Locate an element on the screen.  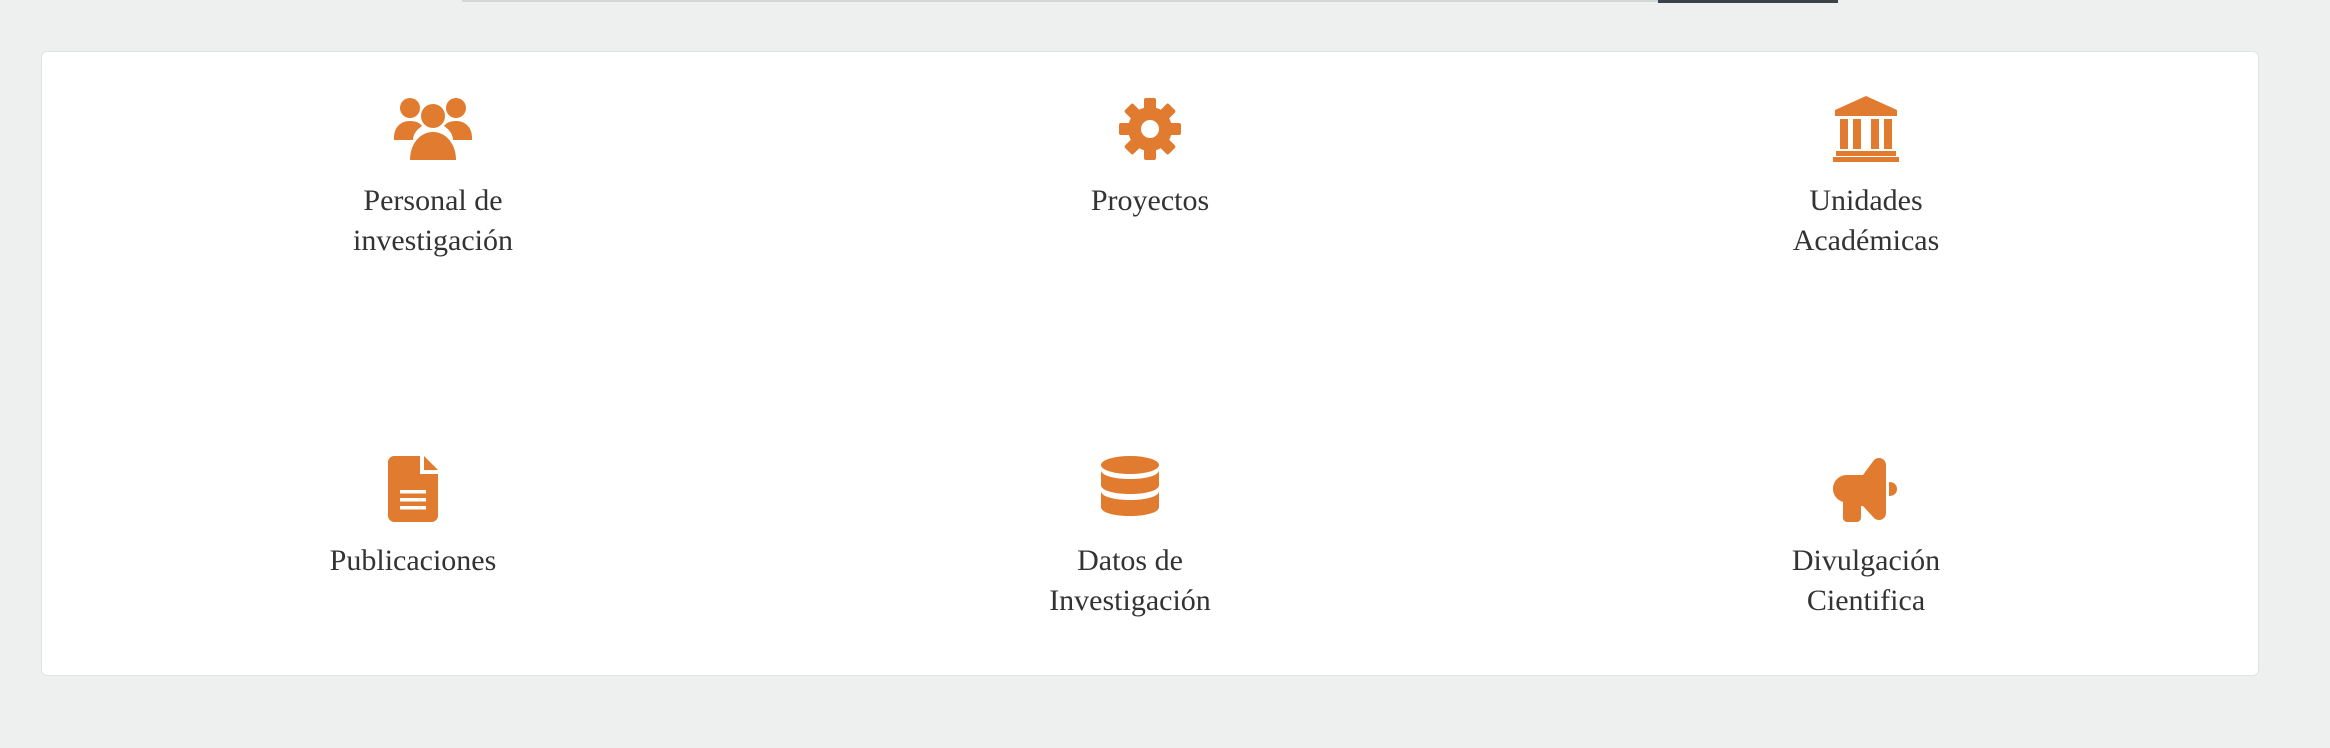
category-unidades-academicas: Unidades Académicas is located at coordinates (1866, 178).